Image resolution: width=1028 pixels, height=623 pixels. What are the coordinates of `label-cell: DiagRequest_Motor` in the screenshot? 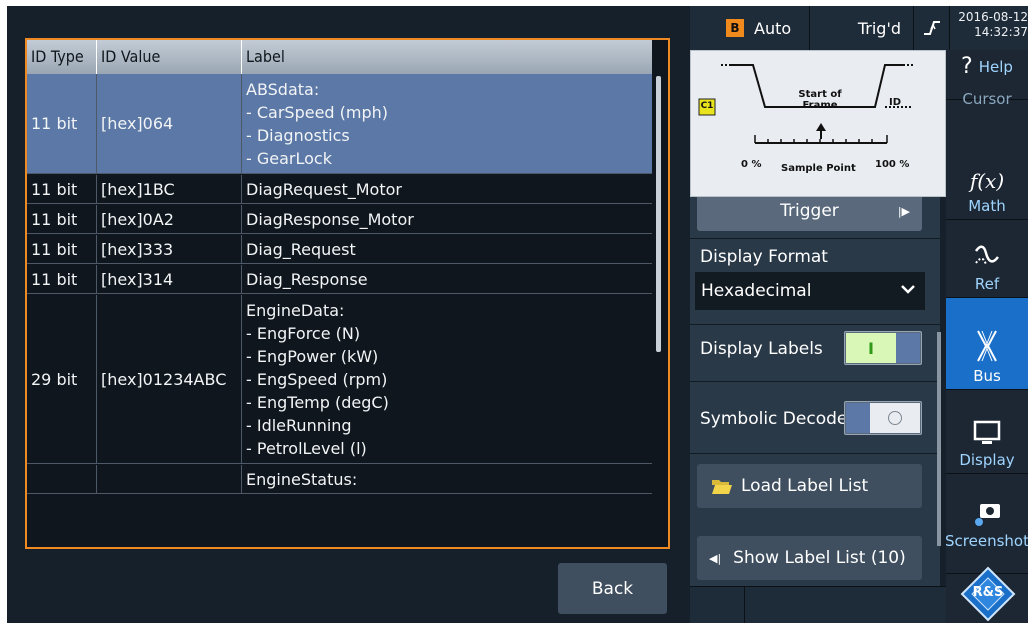 It's located at (324, 189).